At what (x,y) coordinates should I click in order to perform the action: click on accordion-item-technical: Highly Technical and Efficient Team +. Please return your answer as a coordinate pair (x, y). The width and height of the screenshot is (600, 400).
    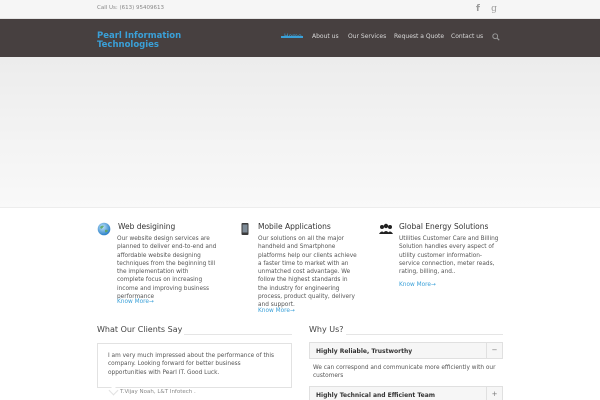
    Looking at the image, I should click on (406, 393).